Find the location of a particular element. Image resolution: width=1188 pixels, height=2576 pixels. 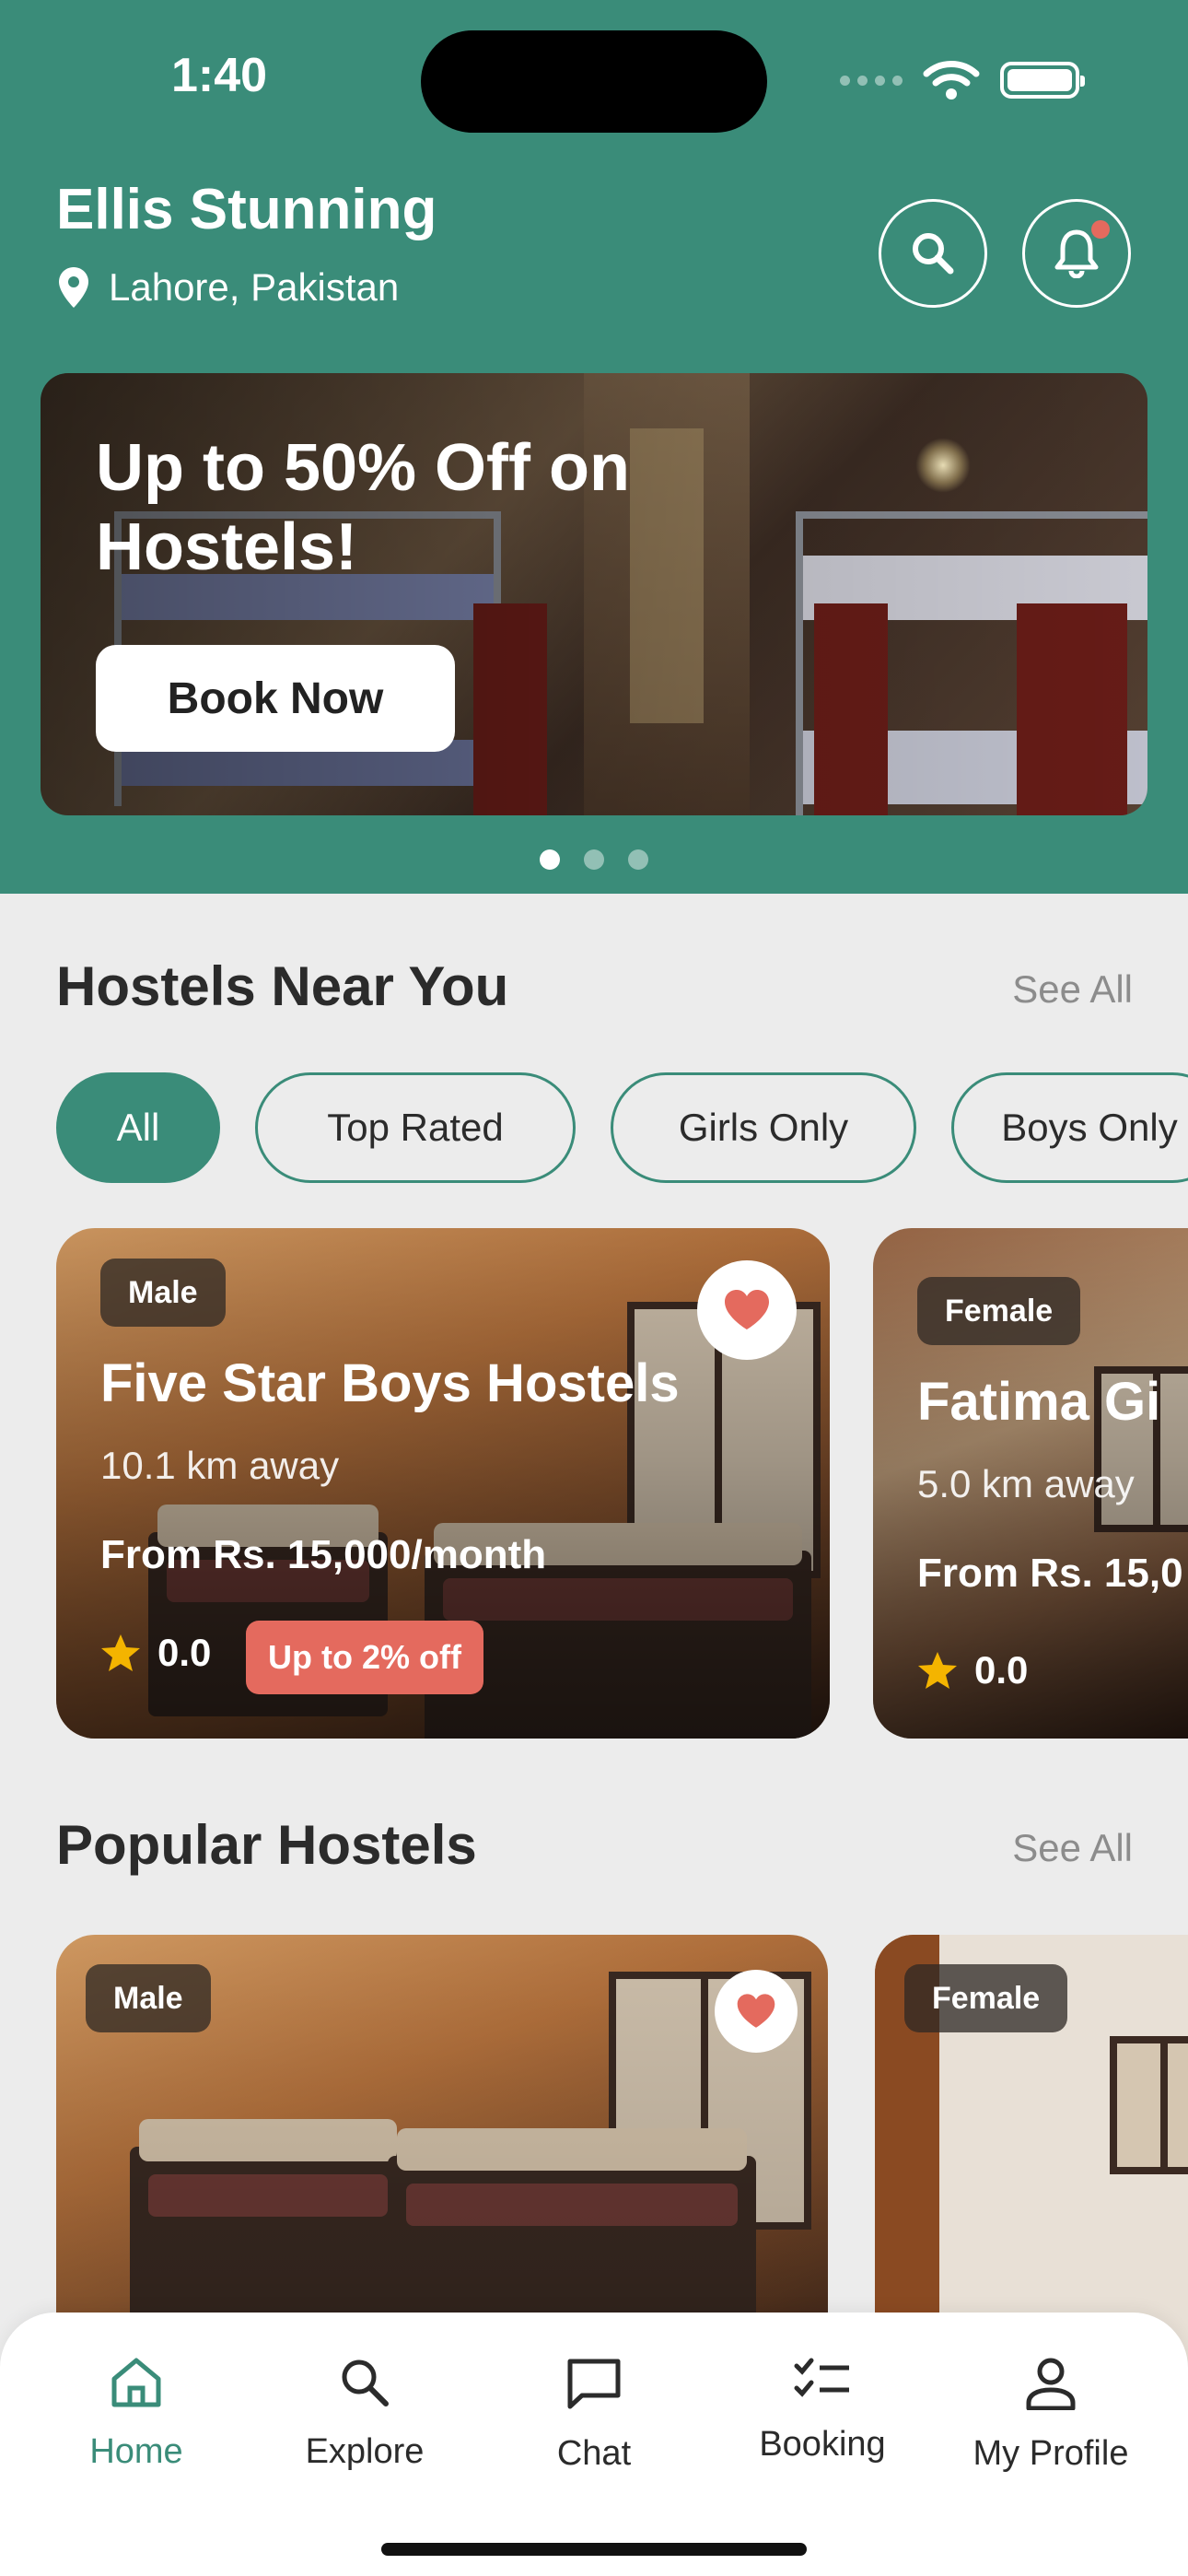

user-name: Ellis Stunning is located at coordinates (246, 209).